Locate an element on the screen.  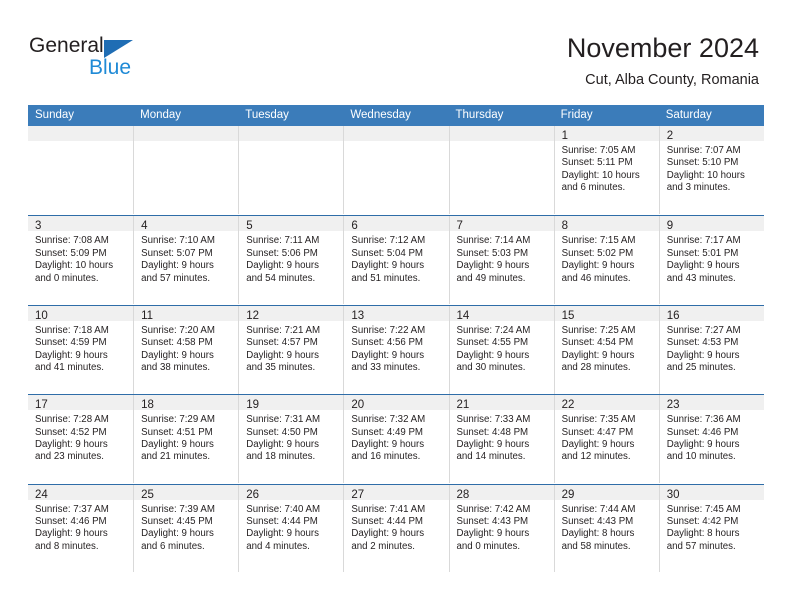
day-number-band: 15 is located at coordinates (606, 313).